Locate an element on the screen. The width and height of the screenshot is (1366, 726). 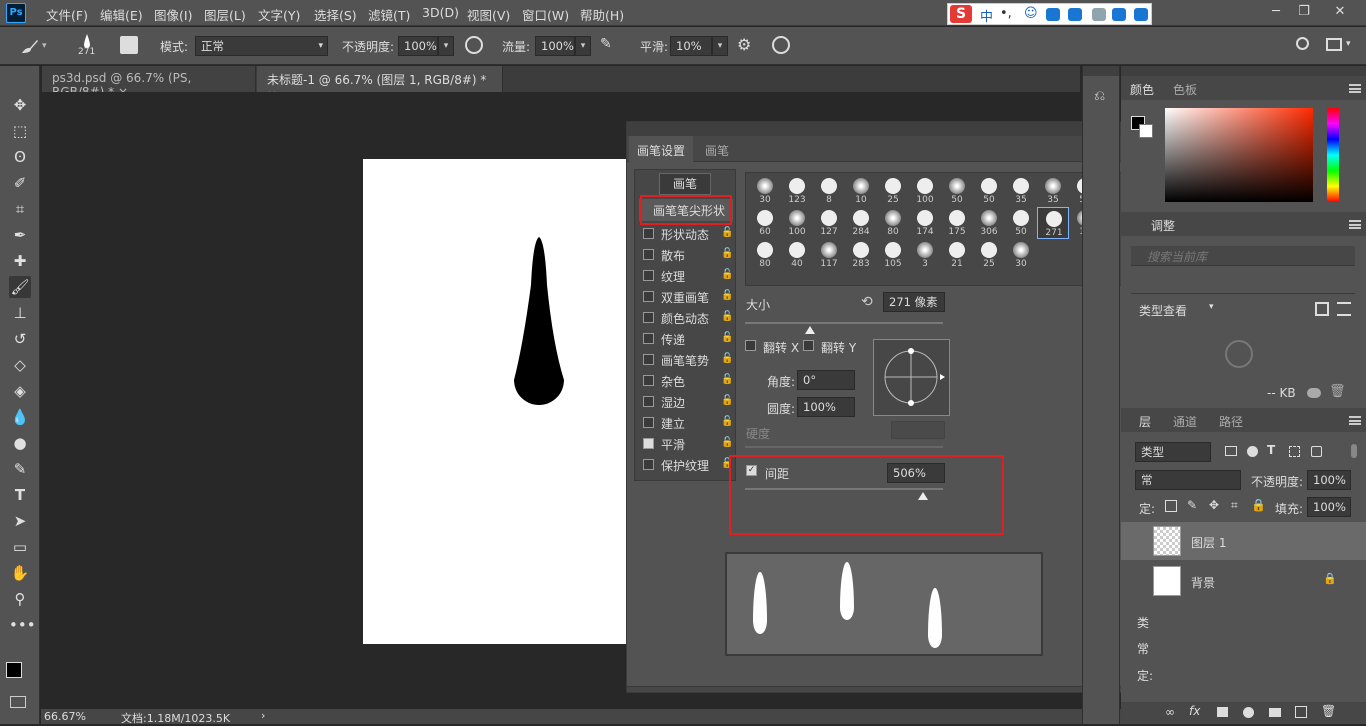
zoom-level: 66.67% is located at coordinates (65, 716).